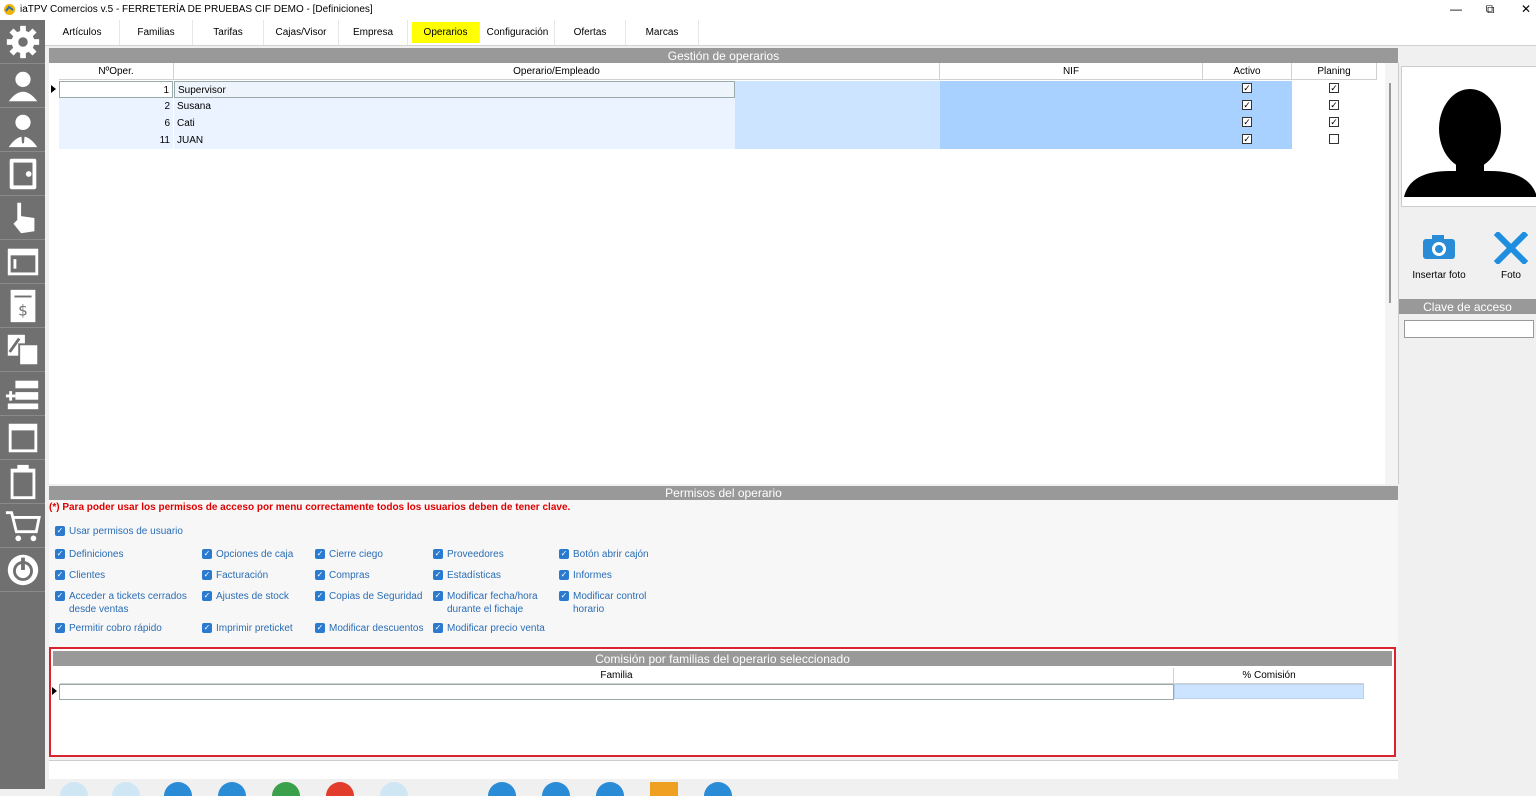 The image size is (1536, 796). What do you see at coordinates (1439, 256) in the screenshot?
I see `insert-photo-button: Insertar foto` at bounding box center [1439, 256].